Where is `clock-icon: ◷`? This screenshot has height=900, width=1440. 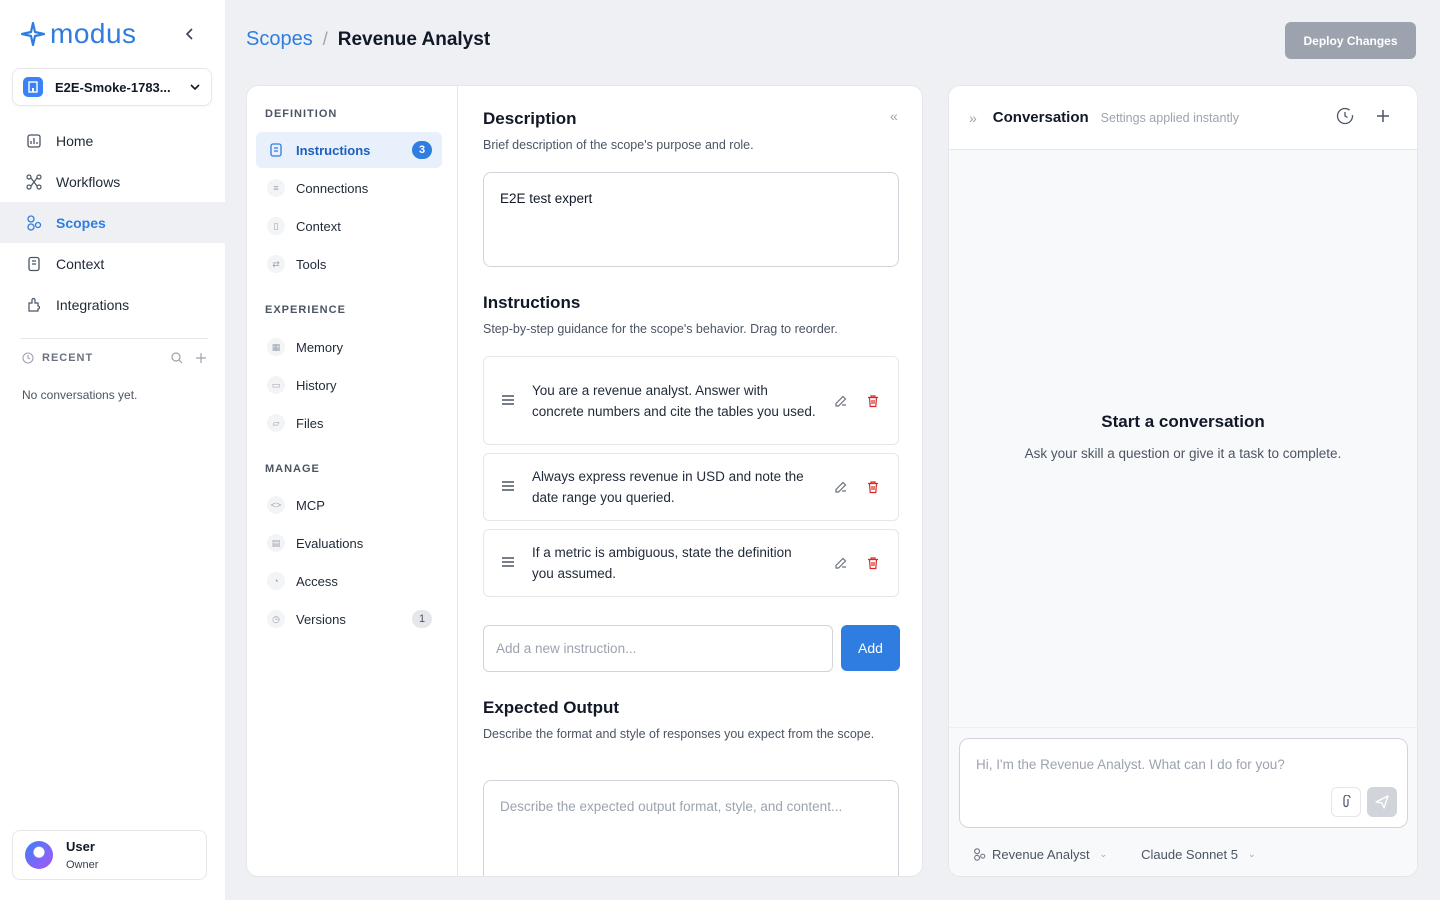
clock-icon: ◷ is located at coordinates (276, 619).